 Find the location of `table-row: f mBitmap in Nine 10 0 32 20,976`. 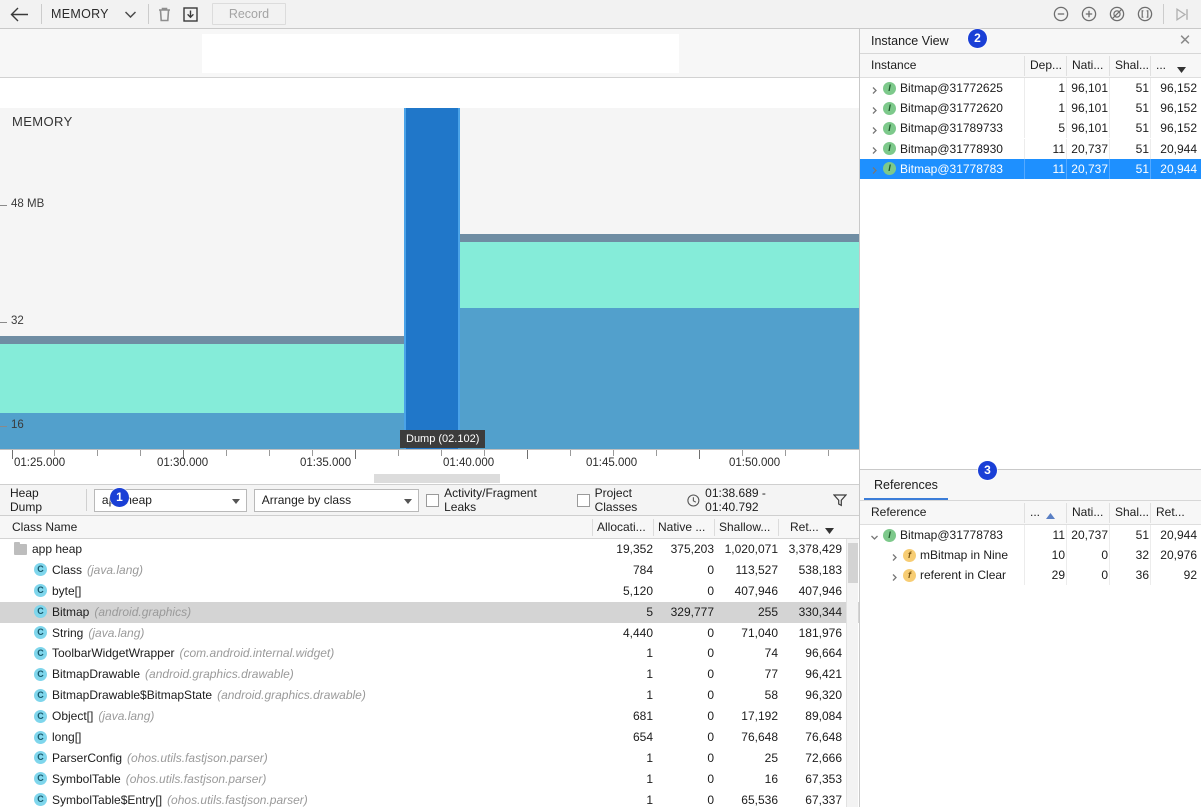

table-row: f mBitmap in Nine 10 0 32 20,976 is located at coordinates (1030, 555).